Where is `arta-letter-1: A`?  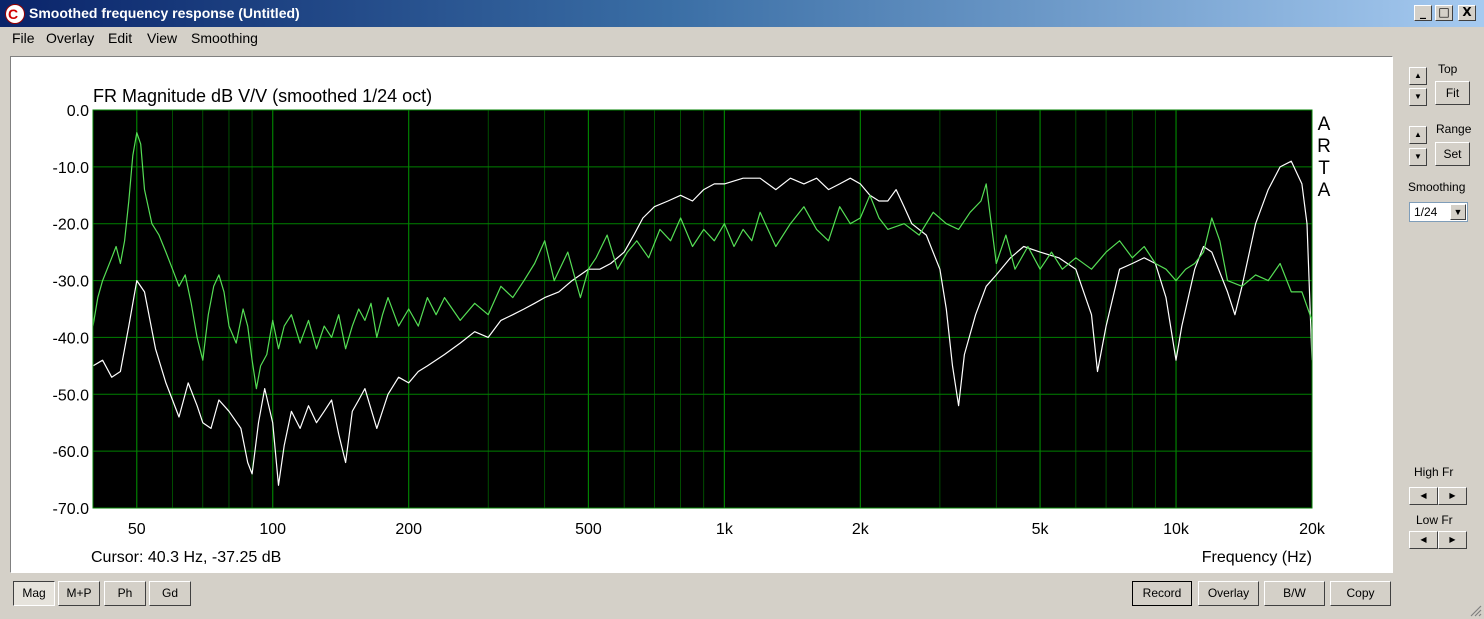 arta-letter-1: A is located at coordinates (1324, 124).